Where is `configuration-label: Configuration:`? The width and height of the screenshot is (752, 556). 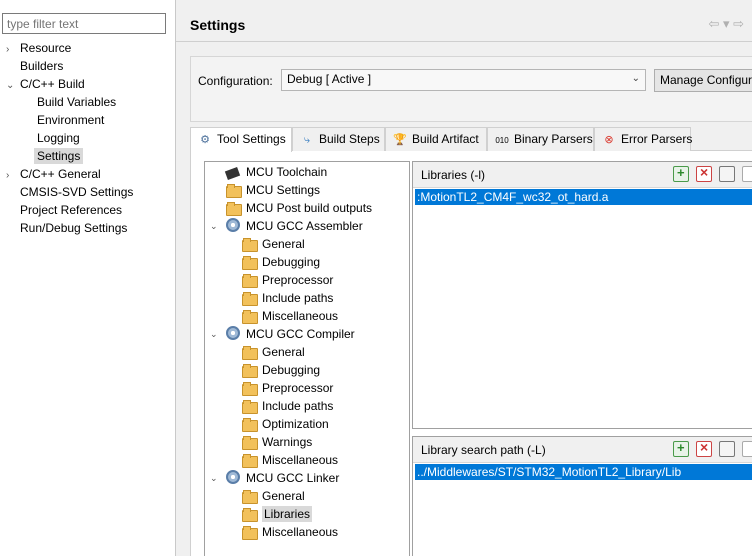
configuration-label: Configuration: is located at coordinates (235, 81).